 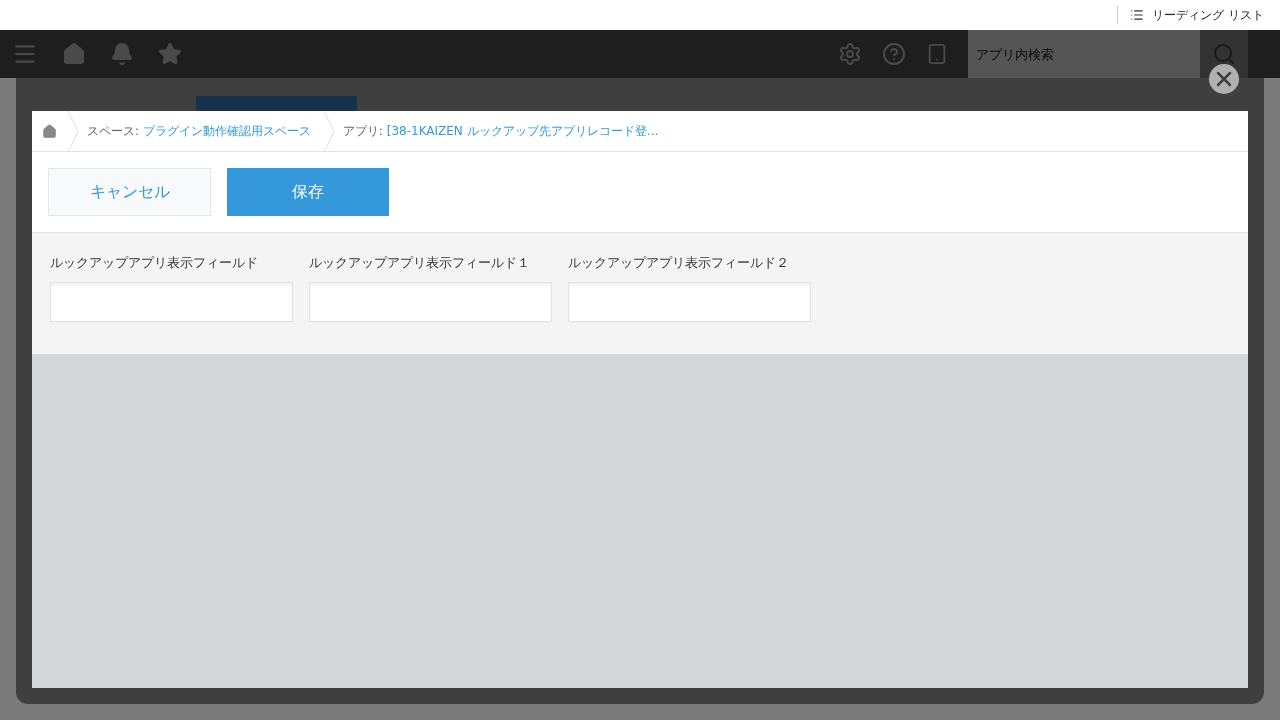 What do you see at coordinates (363, 131) in the screenshot?
I see `breadcrumb-label: アプリ:` at bounding box center [363, 131].